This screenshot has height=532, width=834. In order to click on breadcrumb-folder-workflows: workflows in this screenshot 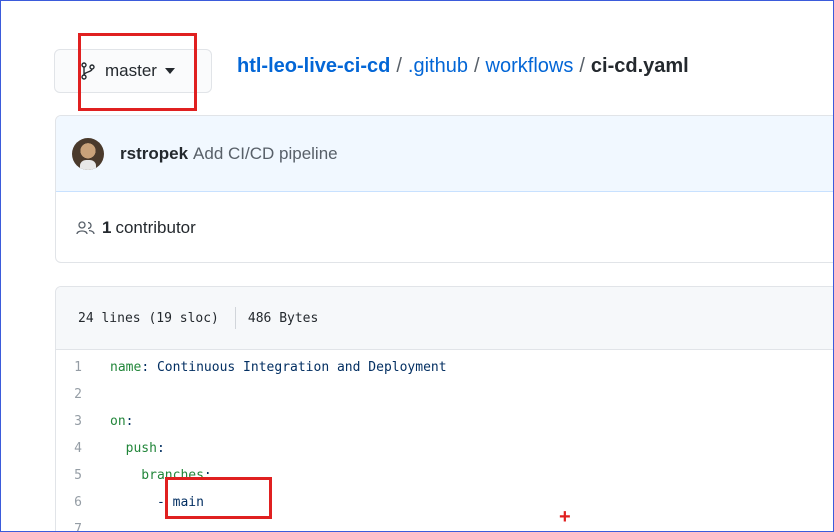, I will do `click(530, 66)`.